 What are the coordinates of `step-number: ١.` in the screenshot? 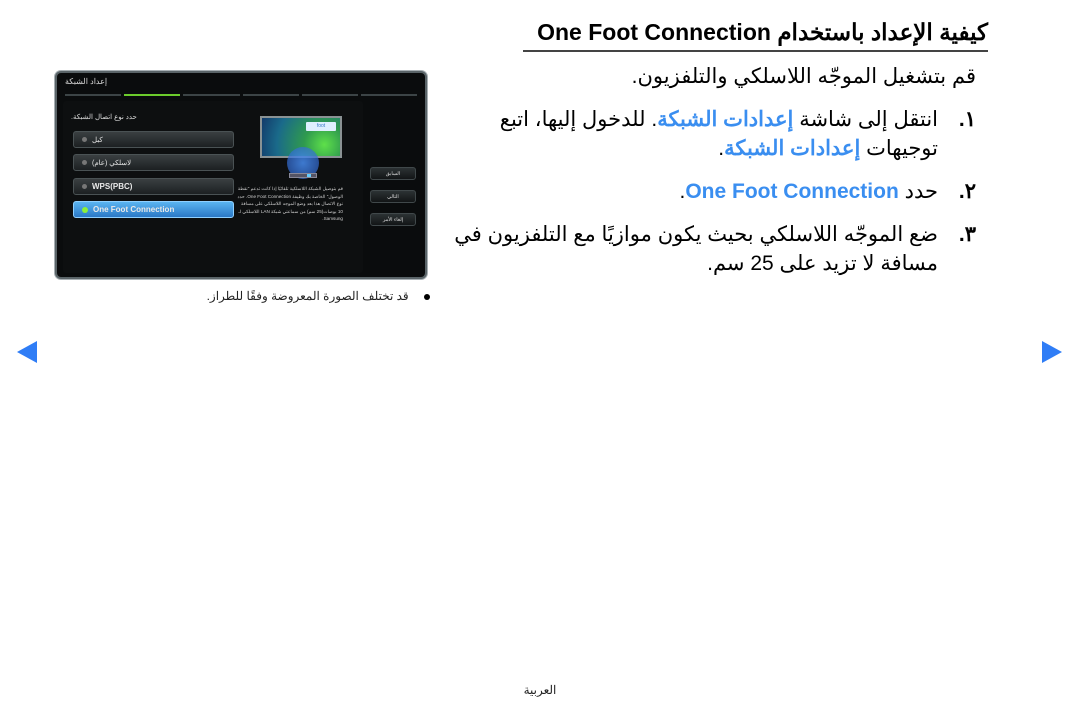 It's located at (967, 119).